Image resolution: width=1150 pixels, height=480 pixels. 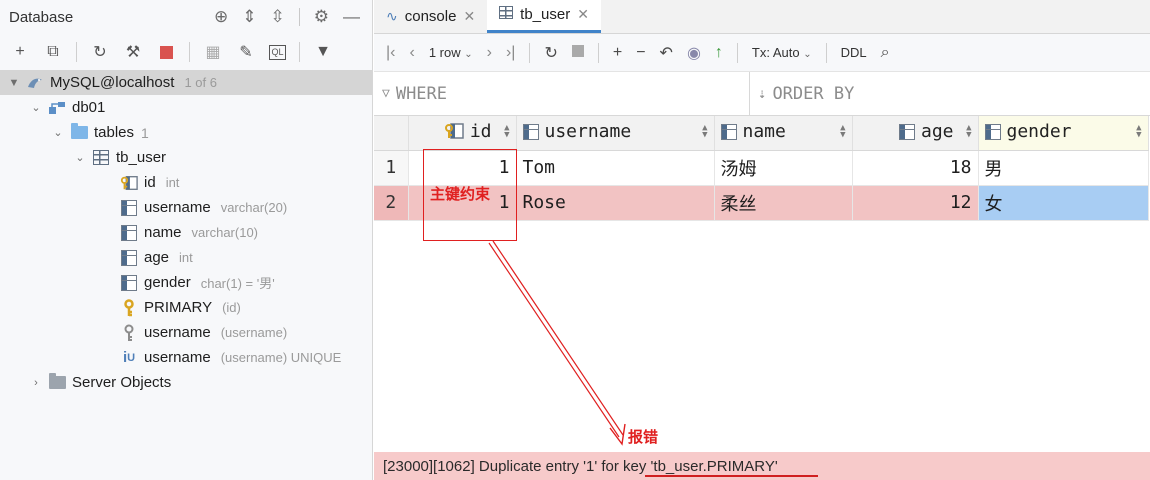 What do you see at coordinates (731, 476) in the screenshot?
I see `annotation-underline` at bounding box center [731, 476].